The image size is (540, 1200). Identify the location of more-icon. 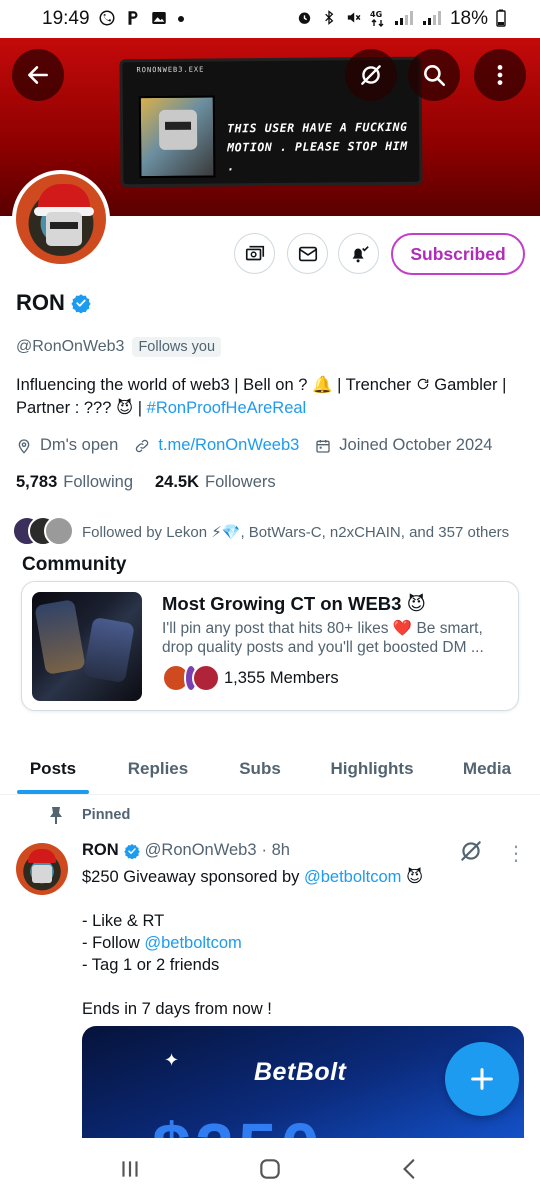
(500, 75).